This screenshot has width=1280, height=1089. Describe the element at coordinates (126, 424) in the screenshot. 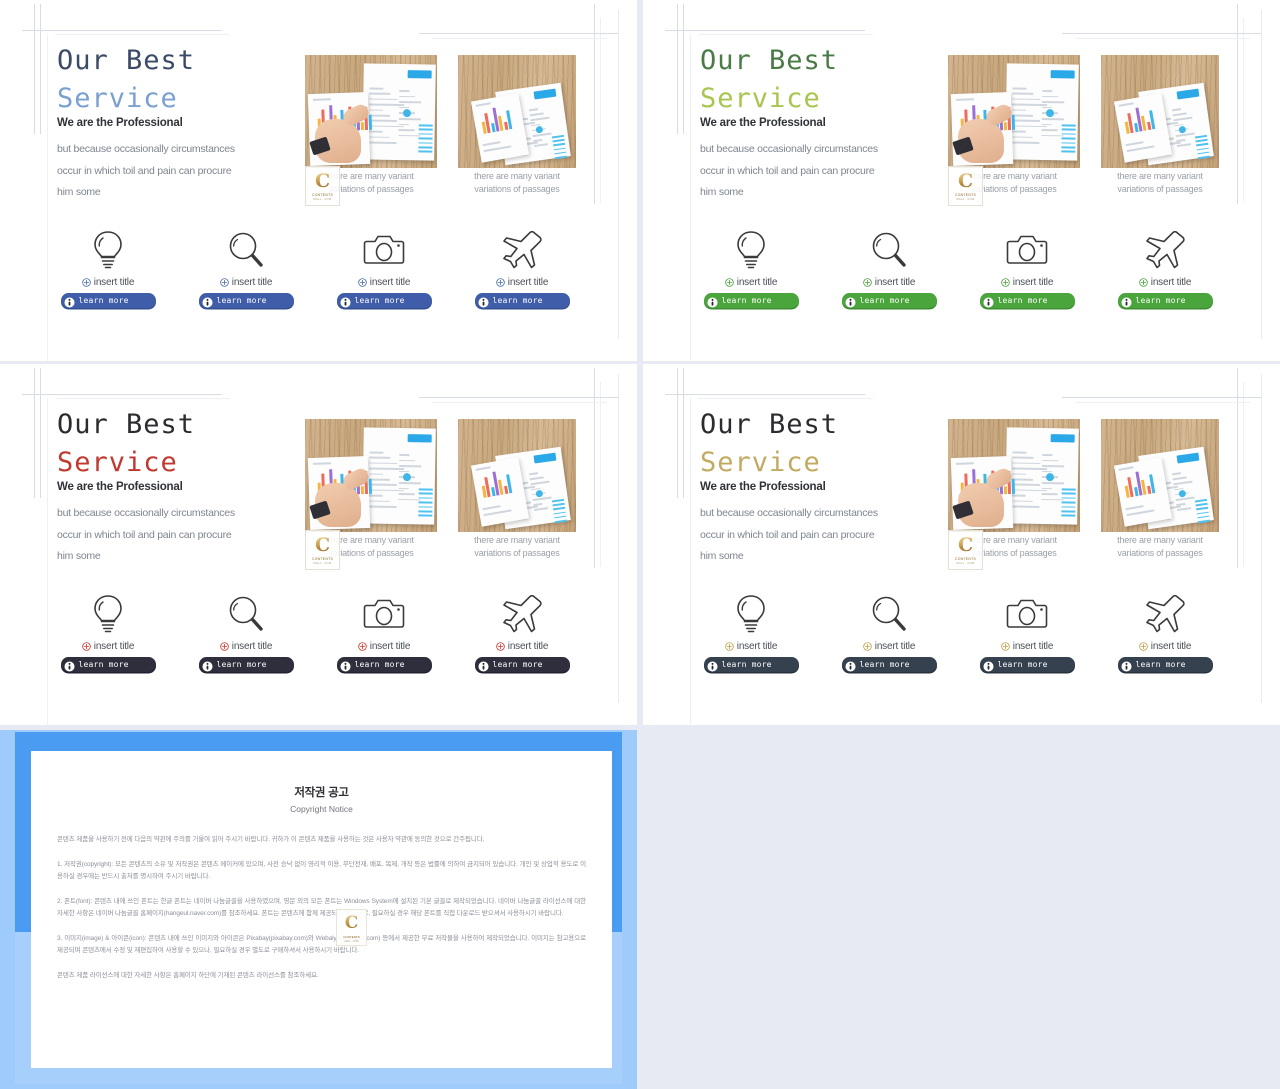

I see `title-line-1: Our Best` at that location.